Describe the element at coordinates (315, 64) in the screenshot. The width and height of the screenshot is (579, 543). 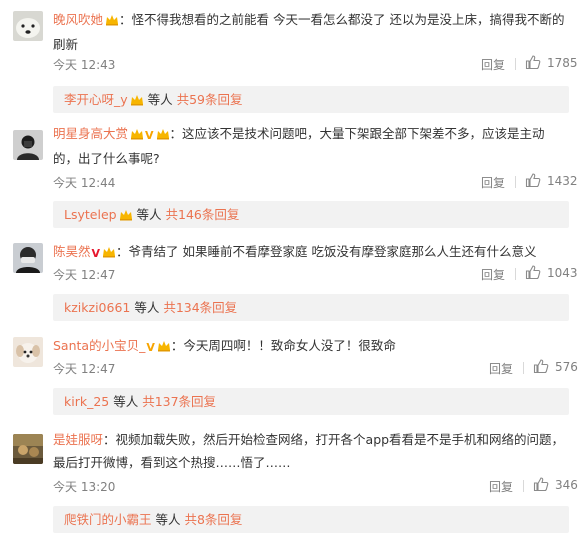
I see `comment-meta: 今天 12:43 回复 1785` at that location.